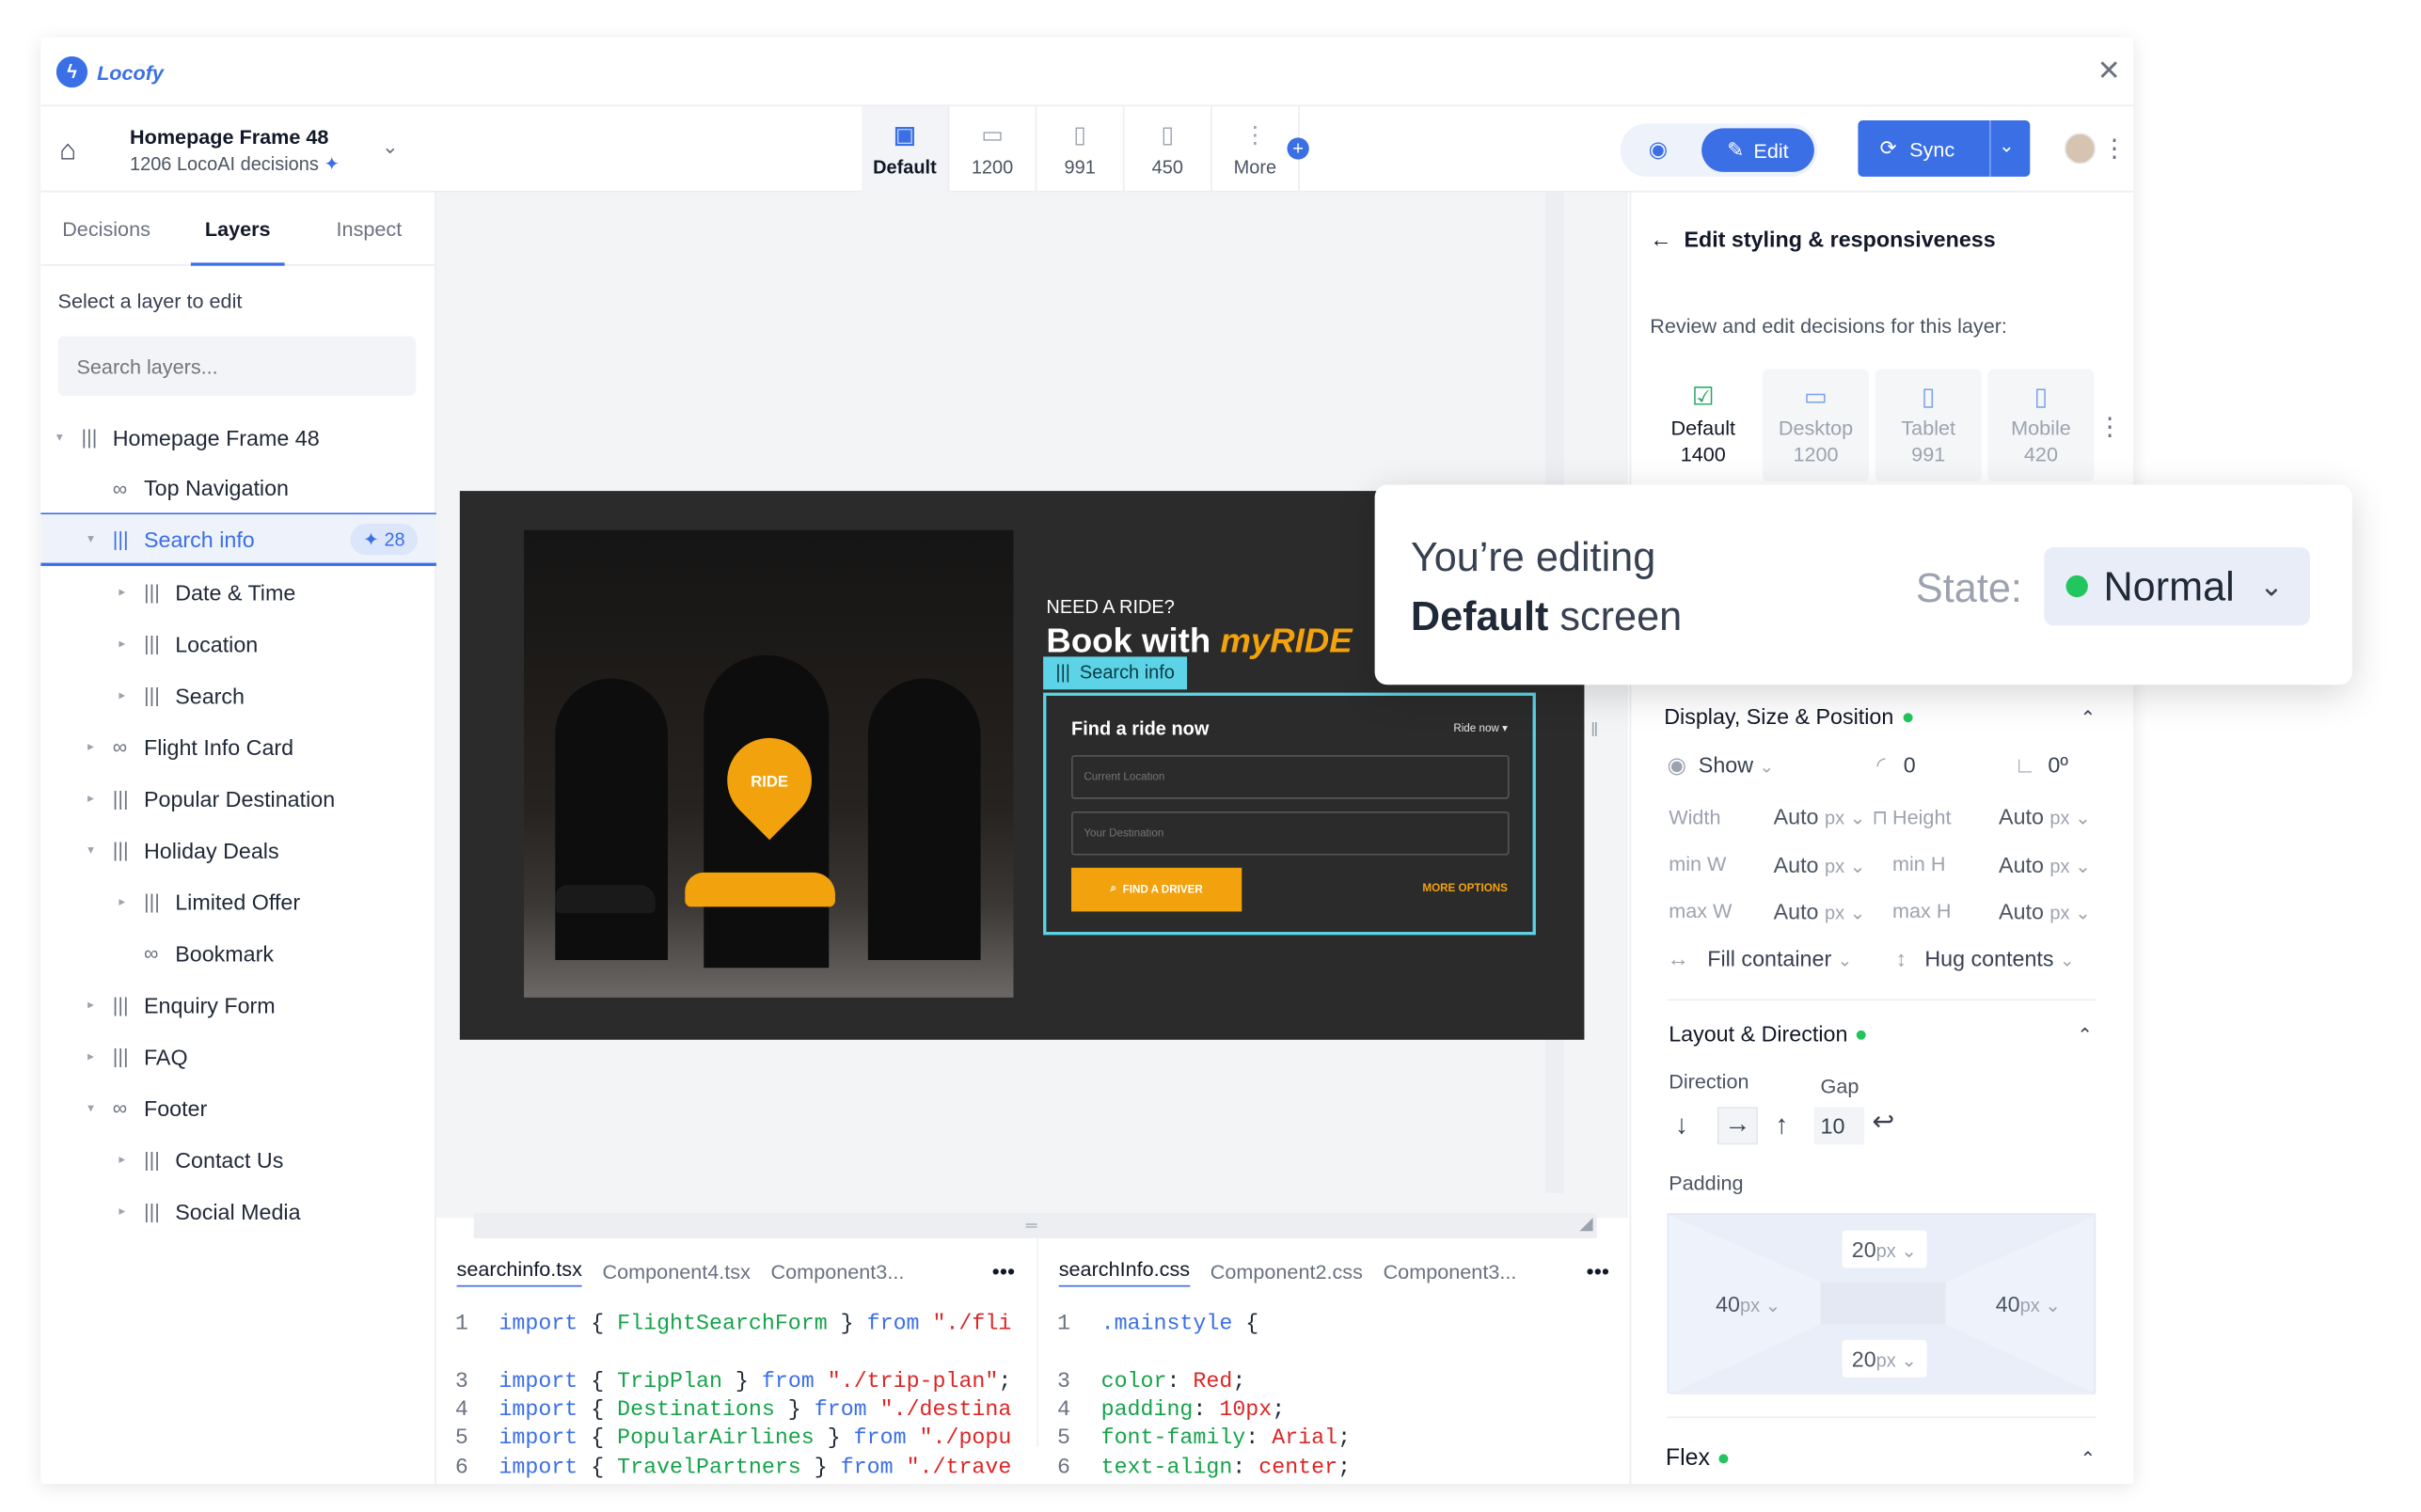  Describe the element at coordinates (1944, 148) in the screenshot. I see `sync-button: ⟳ Sync ⌄` at that location.